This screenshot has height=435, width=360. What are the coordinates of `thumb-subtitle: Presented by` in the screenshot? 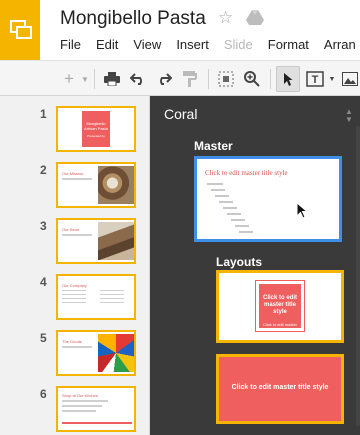 It's located at (96, 136).